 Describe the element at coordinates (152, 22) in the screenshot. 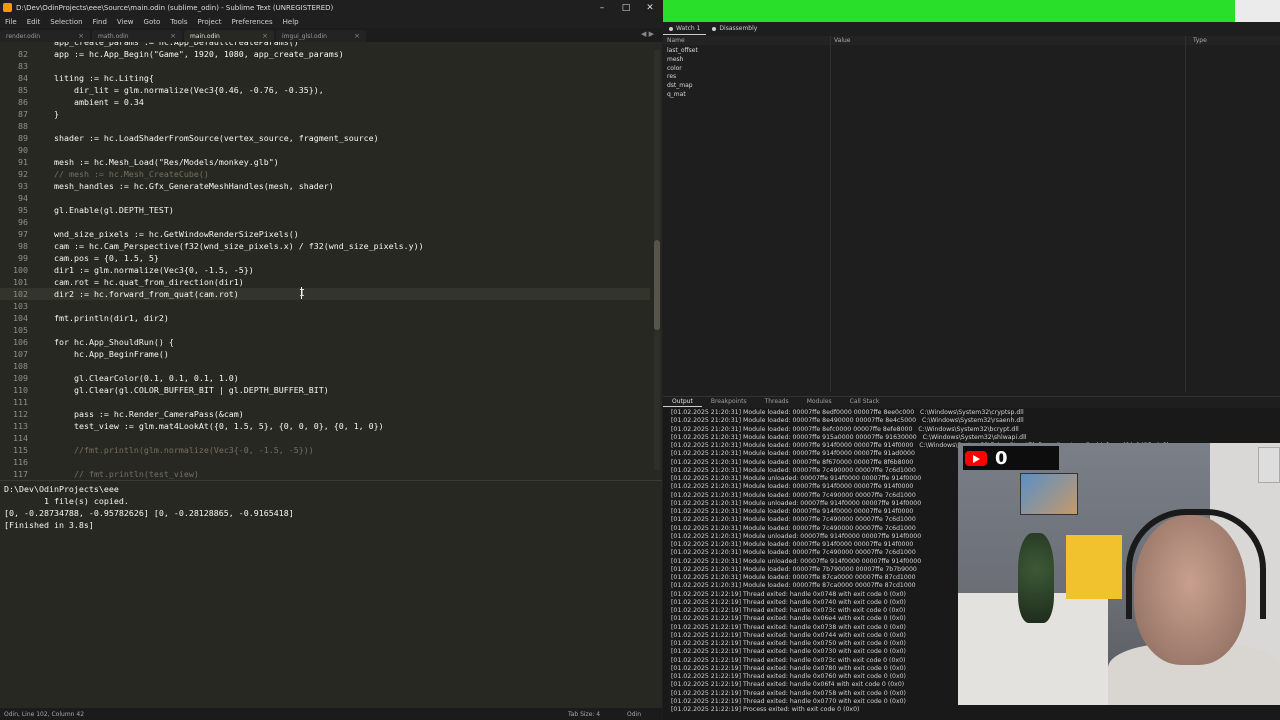

I see `menu-goto: Goto` at that location.